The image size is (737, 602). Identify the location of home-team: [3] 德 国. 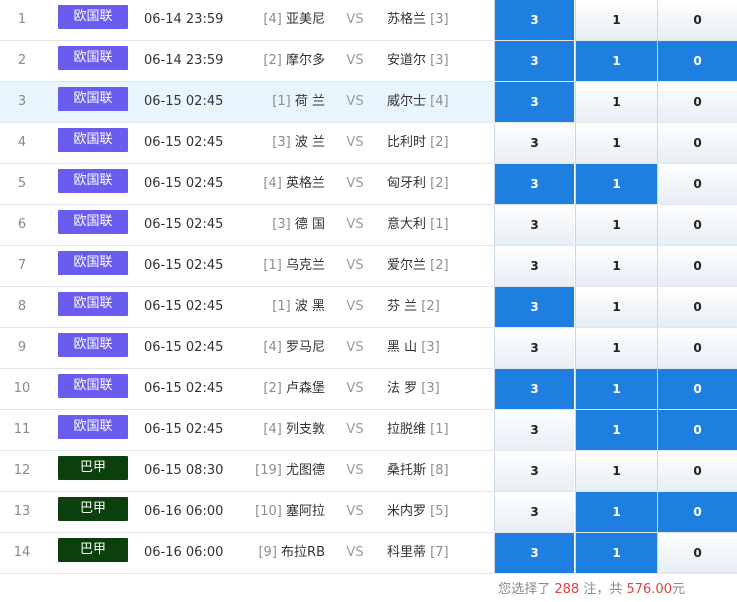
(278, 225).